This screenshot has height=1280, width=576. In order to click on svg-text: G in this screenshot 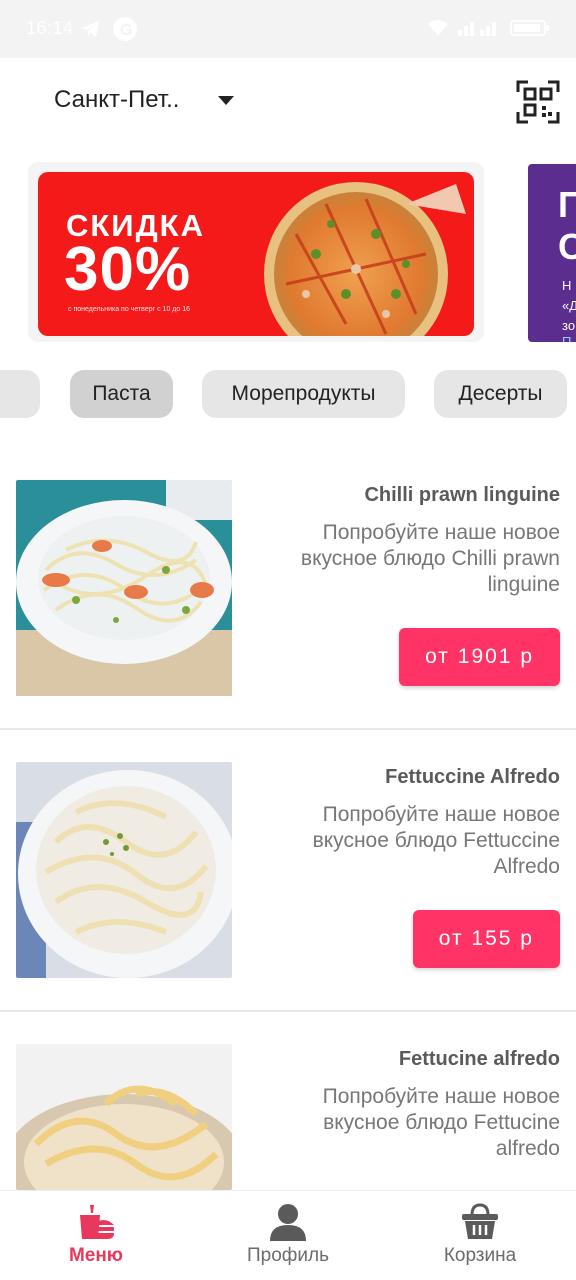, I will do `click(126, 30)`.